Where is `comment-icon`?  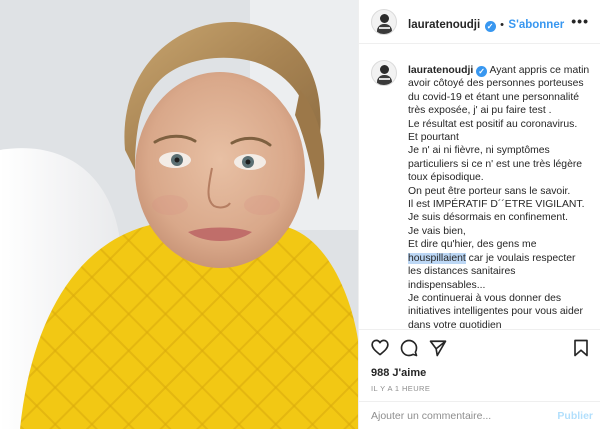 comment-icon is located at coordinates (409, 348).